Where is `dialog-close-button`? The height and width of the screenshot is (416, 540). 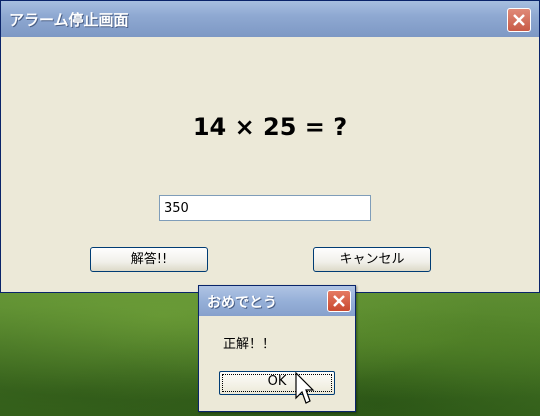 dialog-close-button is located at coordinates (339, 301).